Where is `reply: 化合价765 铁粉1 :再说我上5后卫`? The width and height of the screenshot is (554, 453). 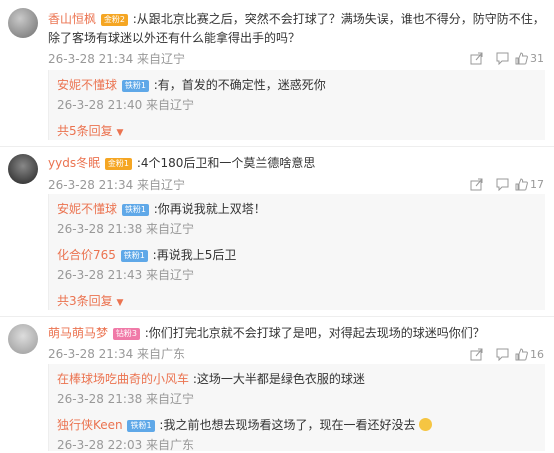 reply: 化合价765 铁粉1 :再说我上5后卫 is located at coordinates (146, 254).